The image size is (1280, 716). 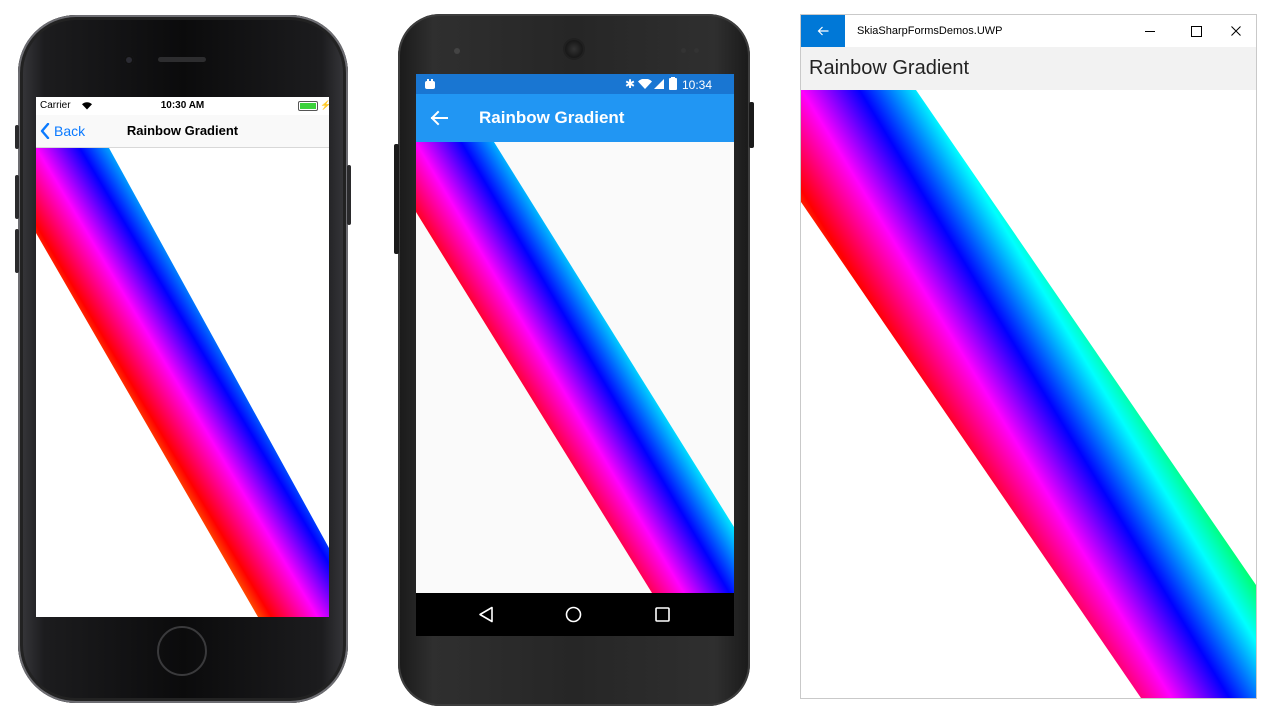 I want to click on rainbow-band, so click(x=182, y=382).